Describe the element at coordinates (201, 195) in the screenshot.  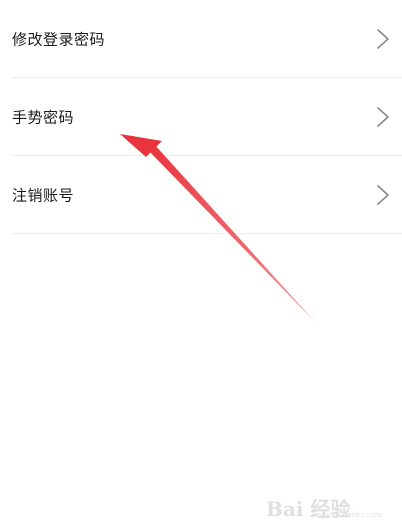
I see `settings-item-cancel-account: 注销账号` at that location.